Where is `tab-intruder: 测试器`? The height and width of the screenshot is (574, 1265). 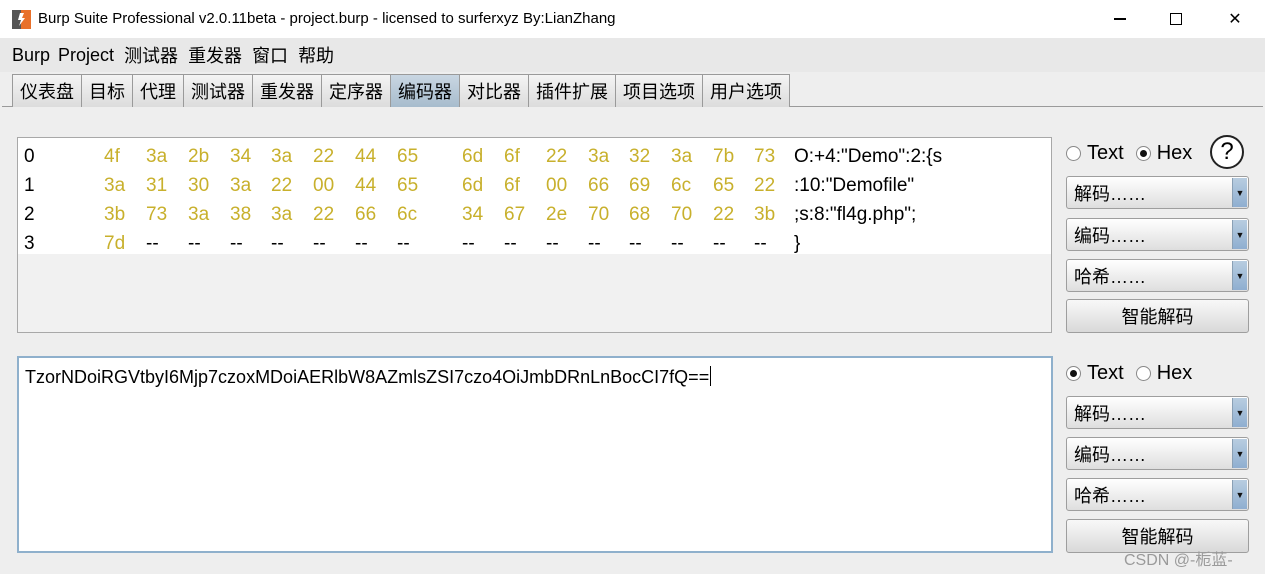
tab-intruder: 测试器 is located at coordinates (218, 90).